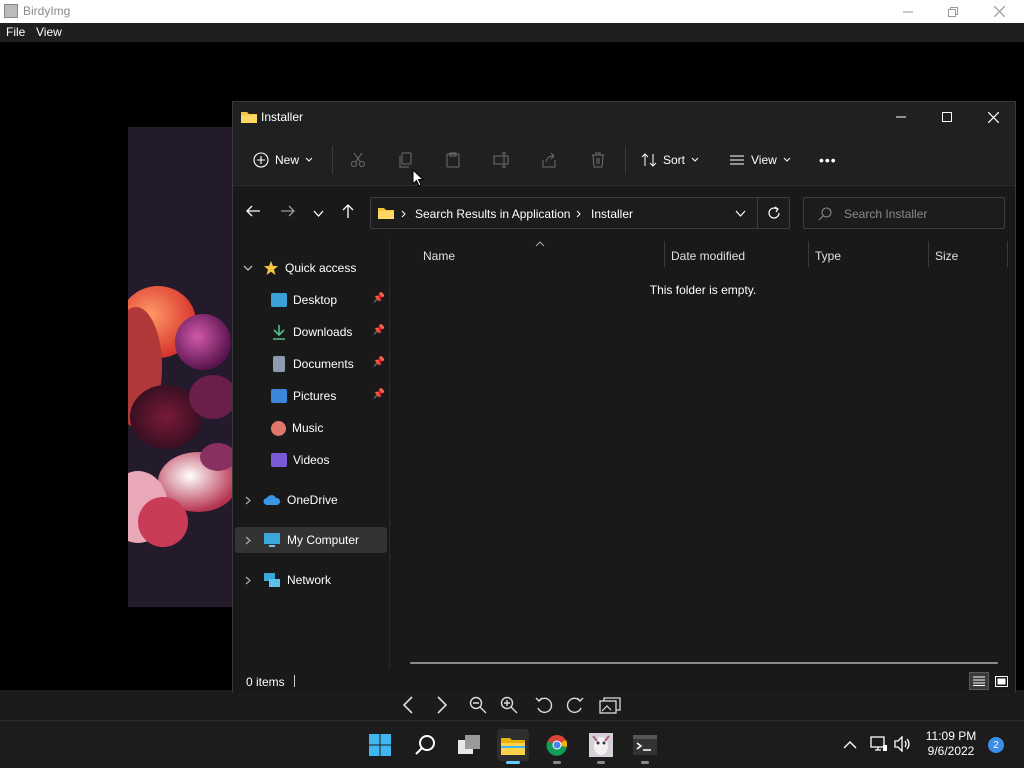  I want to click on chrome-taskbar-button, so click(557, 746).